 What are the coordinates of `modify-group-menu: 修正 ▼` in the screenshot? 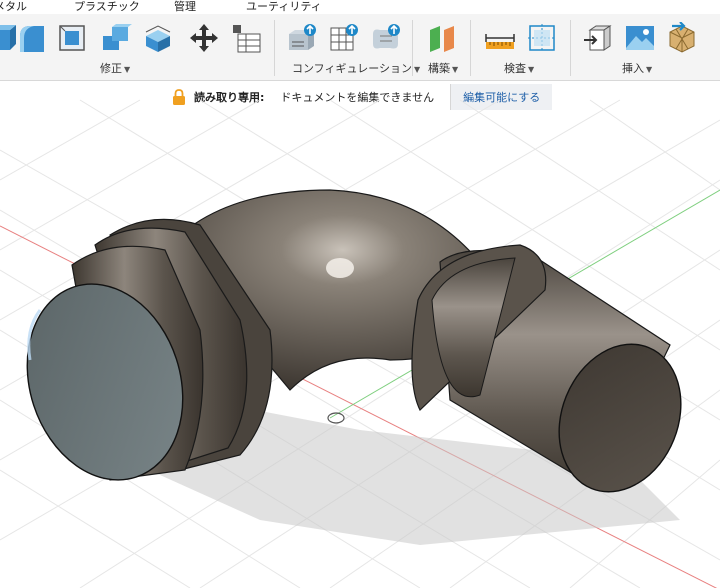 It's located at (115, 68).